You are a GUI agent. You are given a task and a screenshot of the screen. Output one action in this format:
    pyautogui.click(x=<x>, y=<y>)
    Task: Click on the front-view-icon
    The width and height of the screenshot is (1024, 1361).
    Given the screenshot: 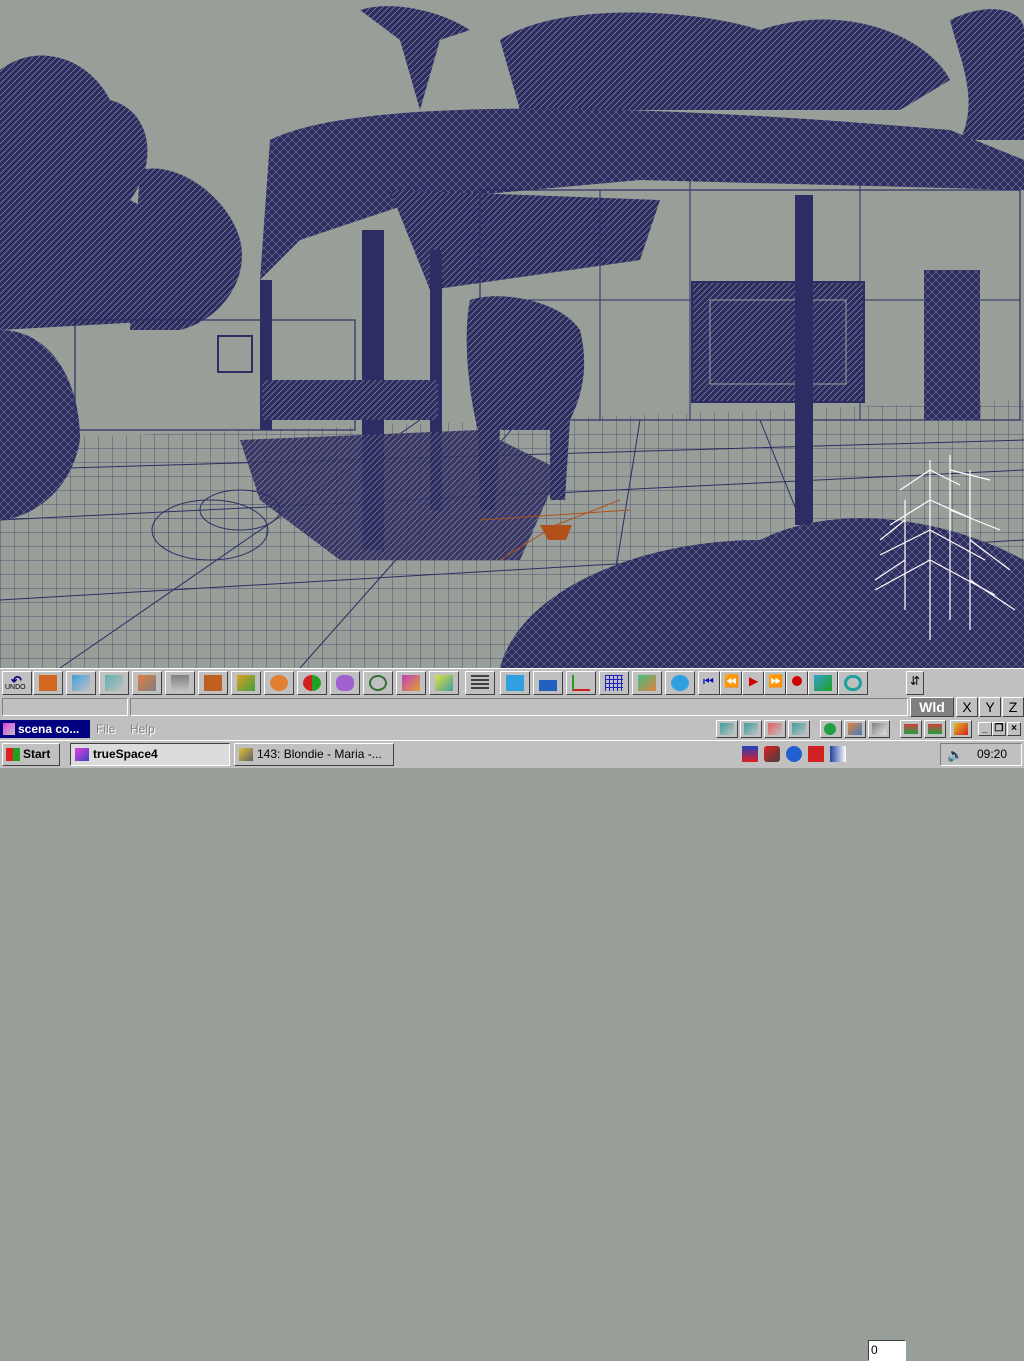 What is the action you would take?
    pyautogui.click(x=775, y=729)
    